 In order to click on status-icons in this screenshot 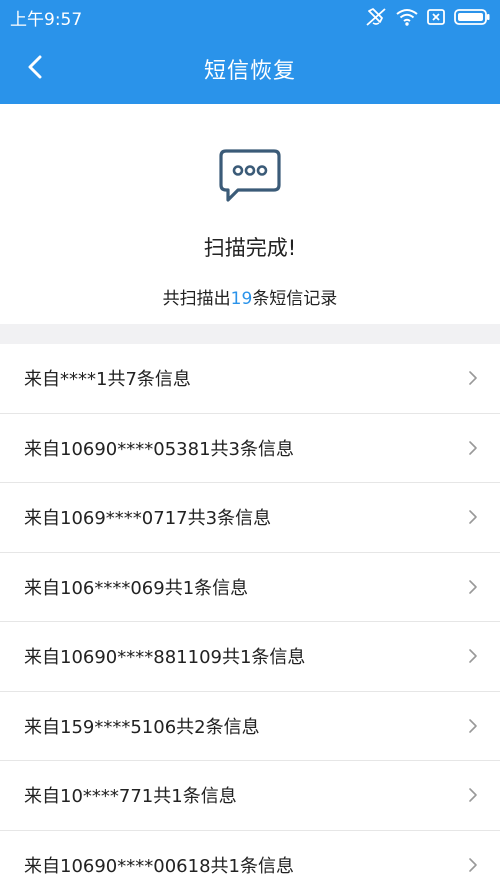, I will do `click(427, 17)`.